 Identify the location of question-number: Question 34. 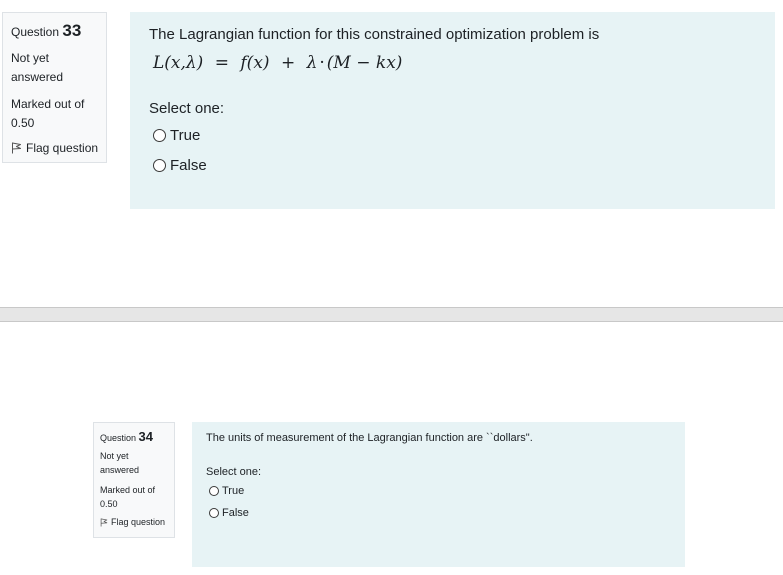
(137, 436).